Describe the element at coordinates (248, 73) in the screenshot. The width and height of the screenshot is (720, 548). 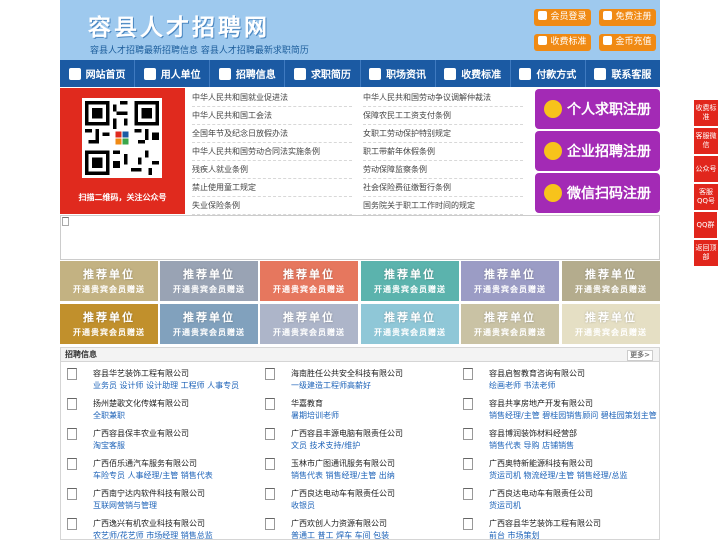
I see `nav-jobs: 招聘信息` at that location.